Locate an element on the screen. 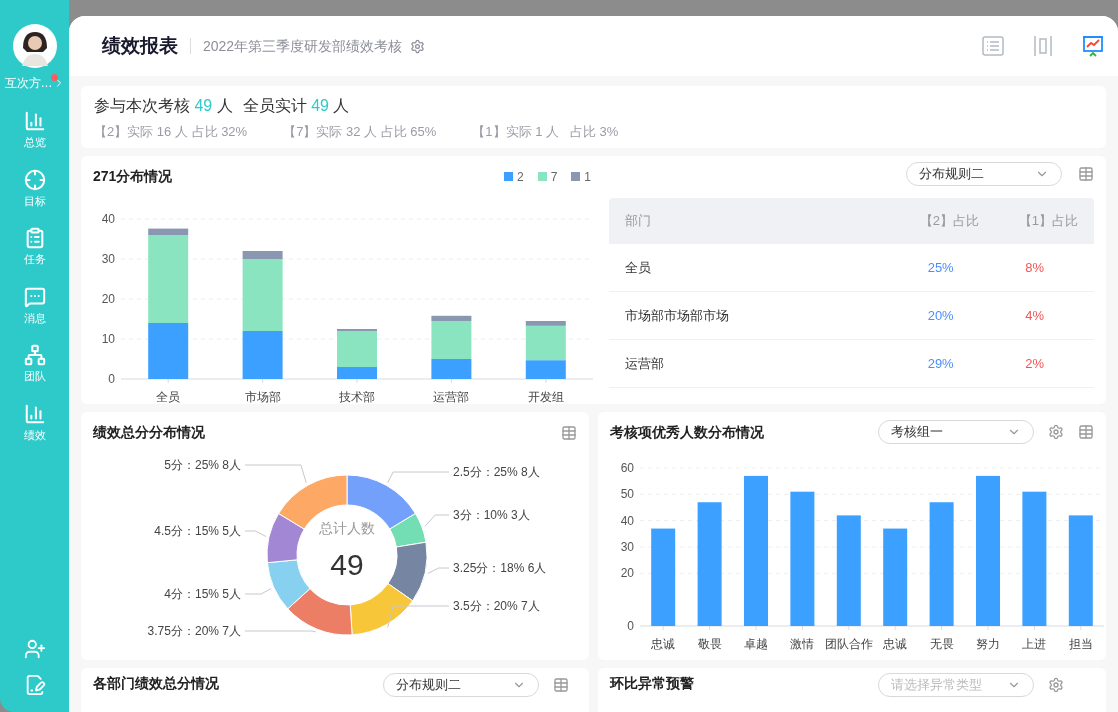 The width and height of the screenshot is (1118, 712). axis-category-label: 上进 is located at coordinates (1034, 644).